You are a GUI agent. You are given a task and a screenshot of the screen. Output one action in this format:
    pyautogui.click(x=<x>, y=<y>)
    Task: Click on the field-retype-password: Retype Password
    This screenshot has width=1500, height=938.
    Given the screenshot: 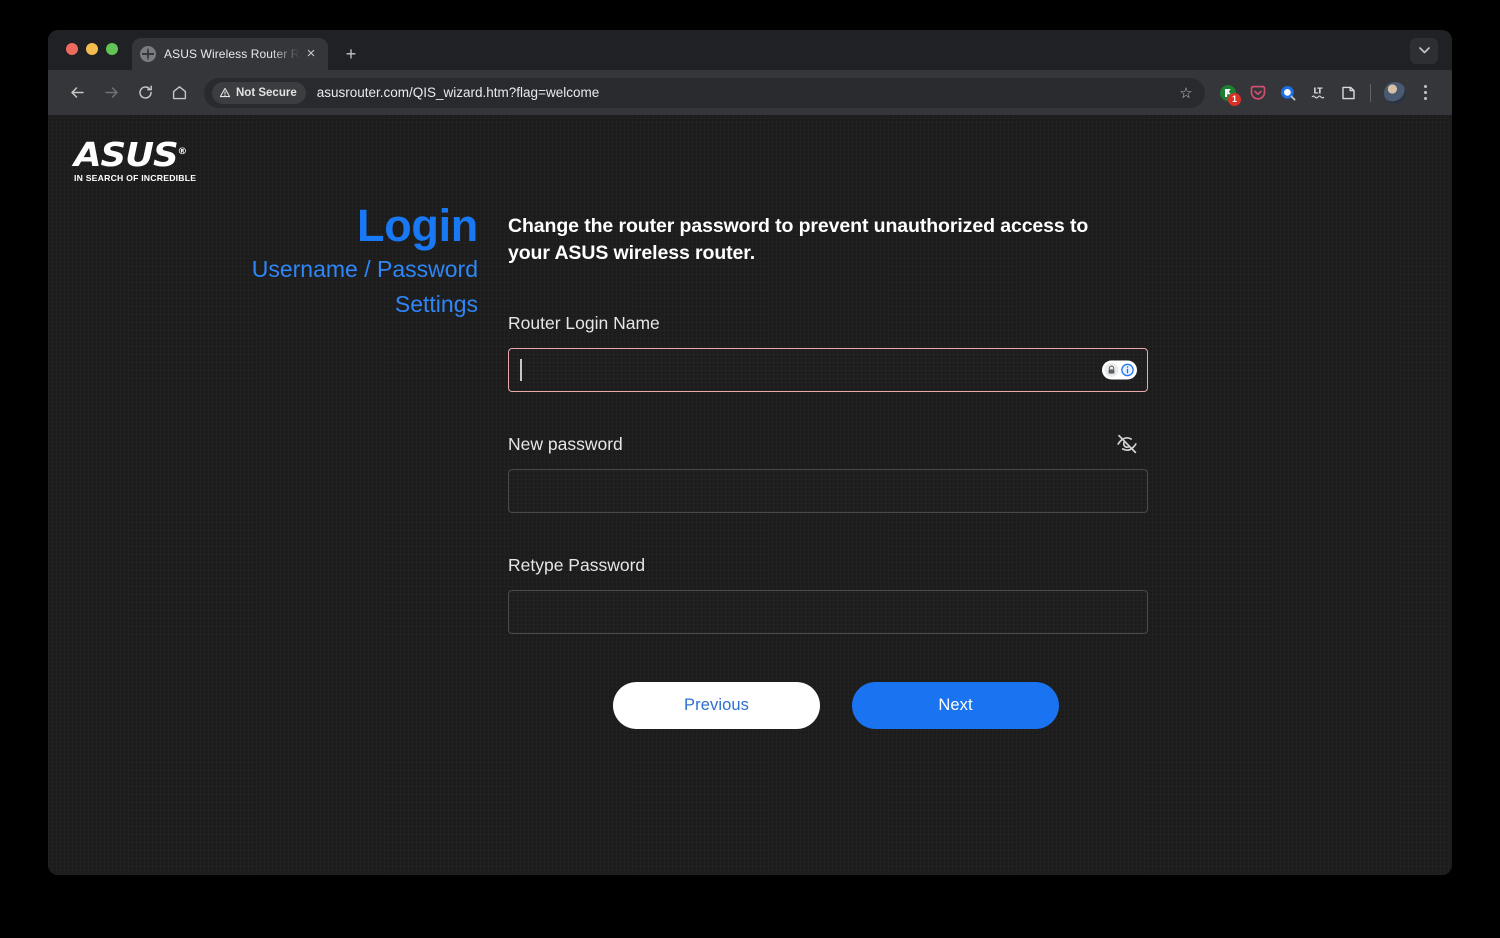 What is the action you would take?
    pyautogui.click(x=833, y=593)
    